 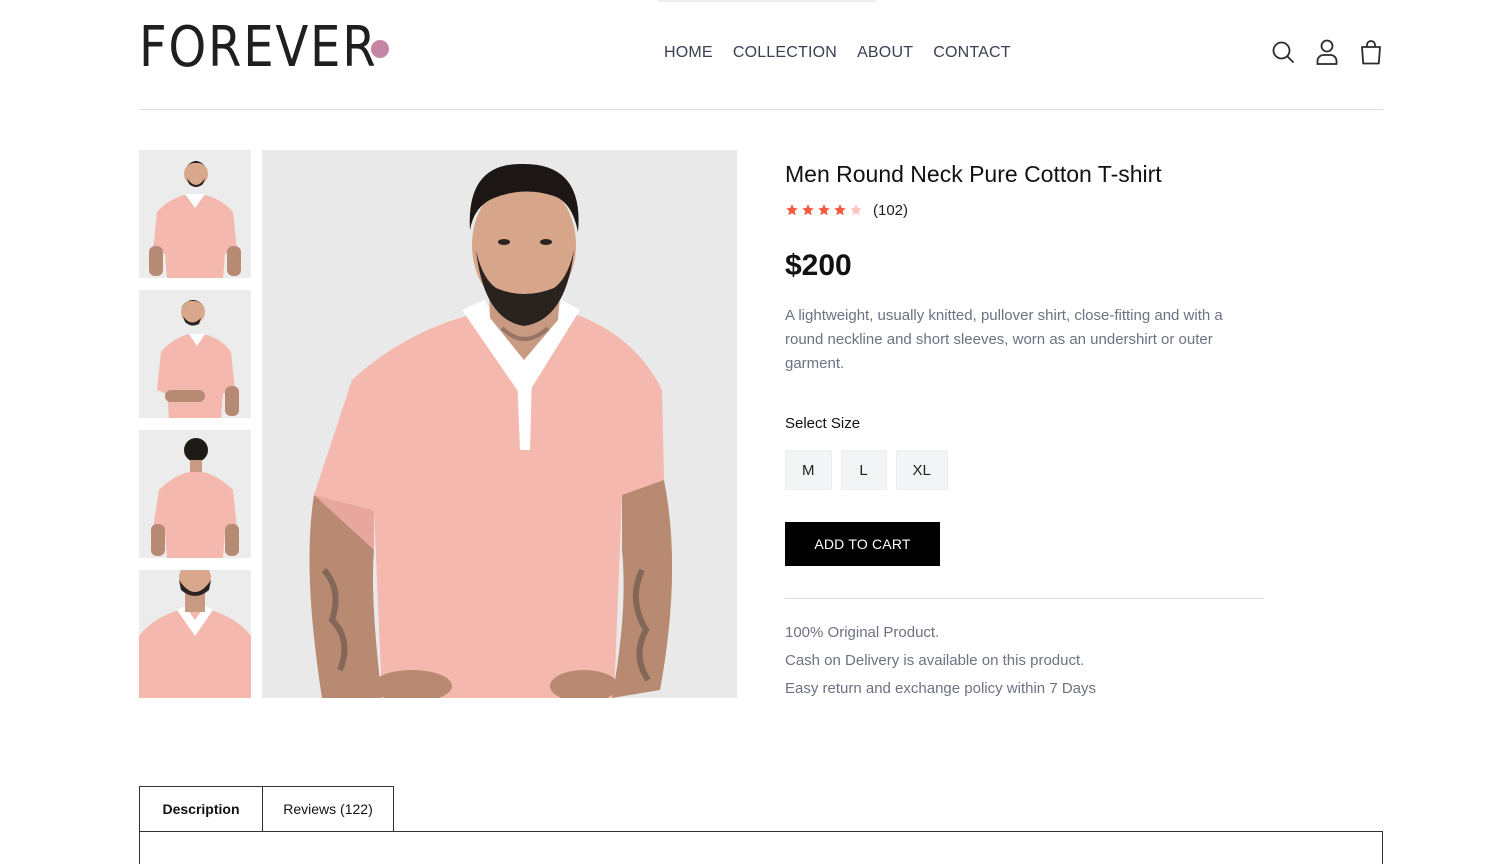 What do you see at coordinates (1025, 210) in the screenshot?
I see `product-rating: (102)` at bounding box center [1025, 210].